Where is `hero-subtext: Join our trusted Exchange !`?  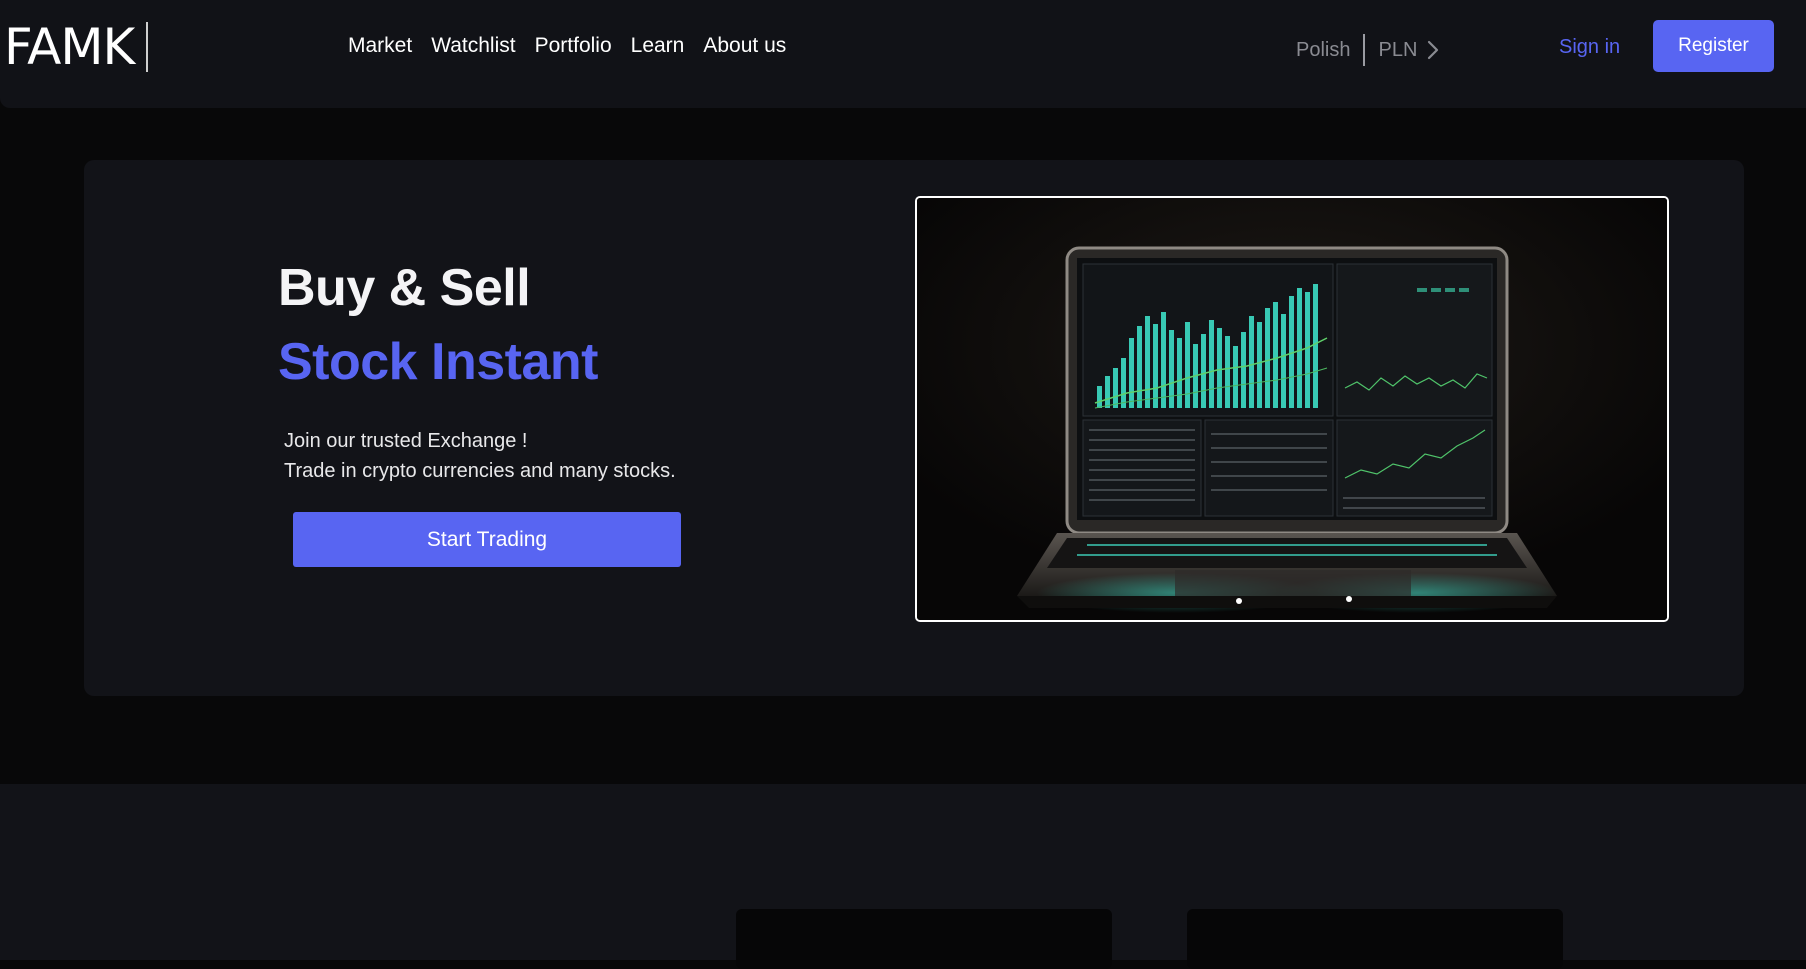
hero-subtext: Join our trusted Exchange ! is located at coordinates (406, 441).